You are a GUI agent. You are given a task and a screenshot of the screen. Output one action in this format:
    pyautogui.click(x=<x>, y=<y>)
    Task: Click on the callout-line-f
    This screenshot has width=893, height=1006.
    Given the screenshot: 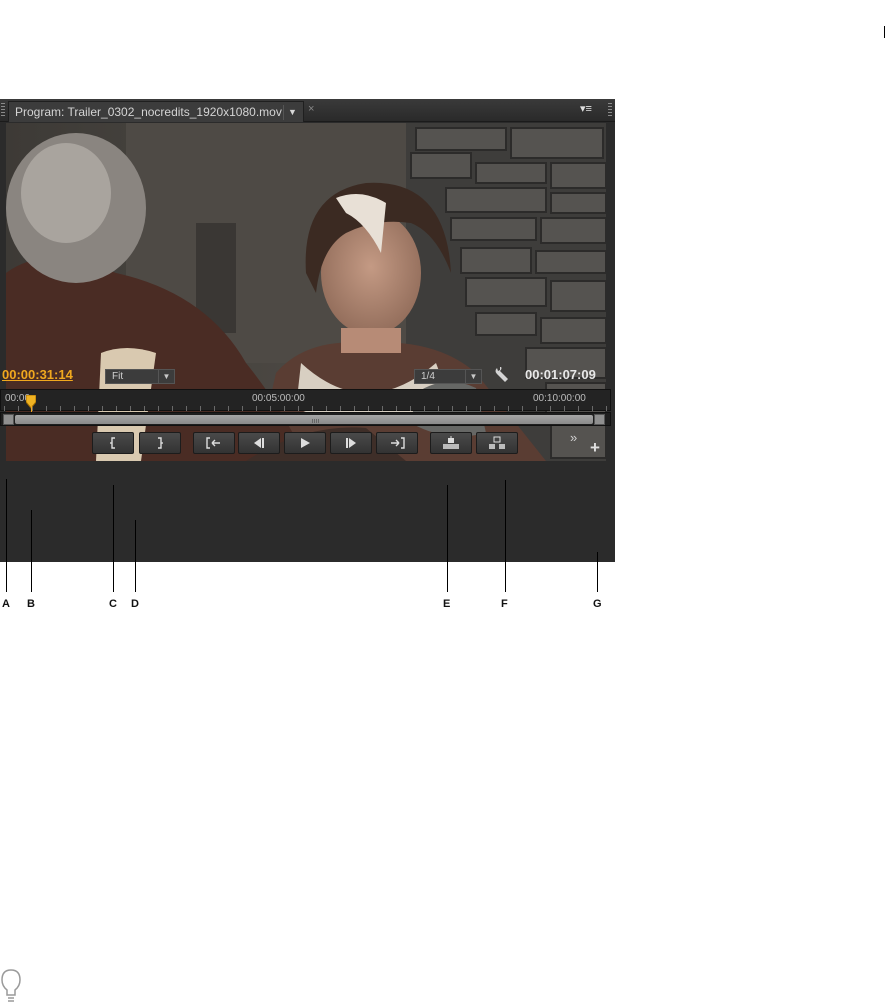 What is the action you would take?
    pyautogui.click(x=505, y=536)
    